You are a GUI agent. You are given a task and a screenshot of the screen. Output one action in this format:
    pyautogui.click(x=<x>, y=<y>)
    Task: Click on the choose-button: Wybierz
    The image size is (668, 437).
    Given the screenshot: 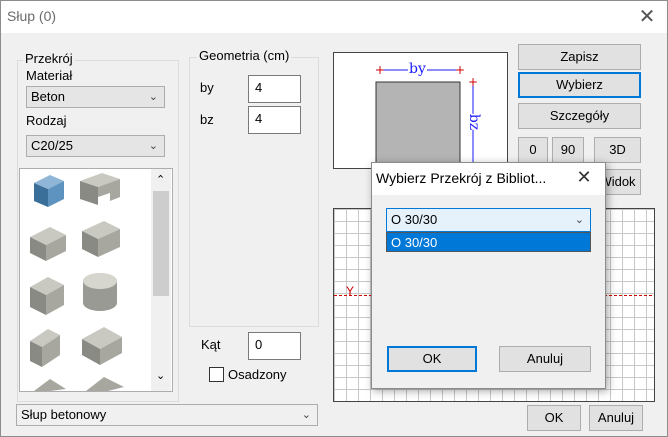 What is the action you would take?
    pyautogui.click(x=579, y=85)
    